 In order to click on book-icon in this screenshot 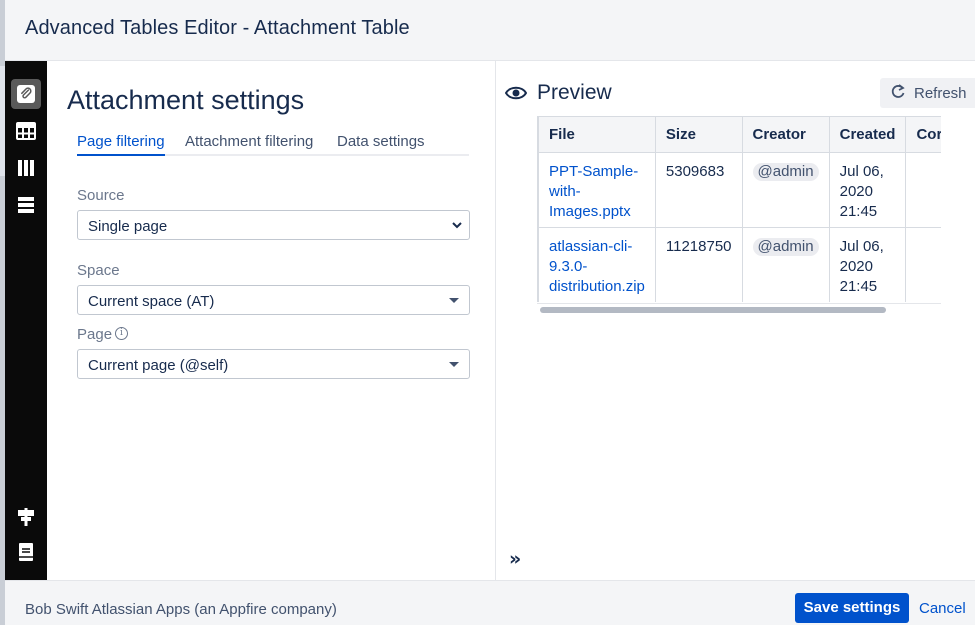, I will do `click(26, 552)`.